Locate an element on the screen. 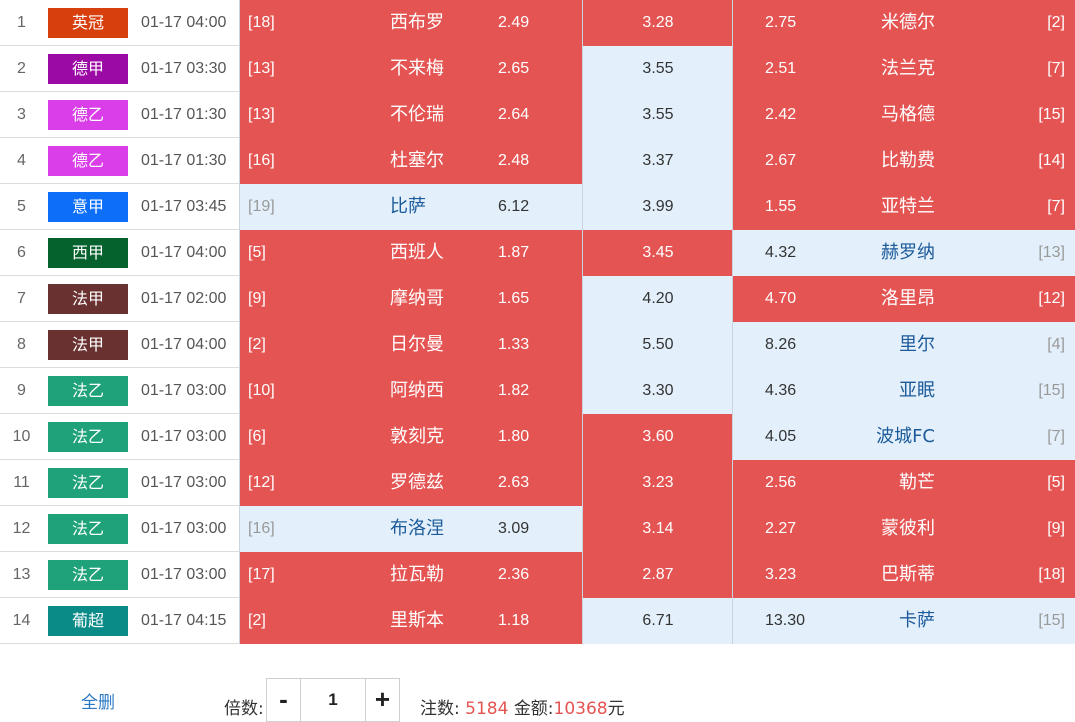 This screenshot has width=1075, height=722. away-rank: [2] is located at coordinates (1056, 22).